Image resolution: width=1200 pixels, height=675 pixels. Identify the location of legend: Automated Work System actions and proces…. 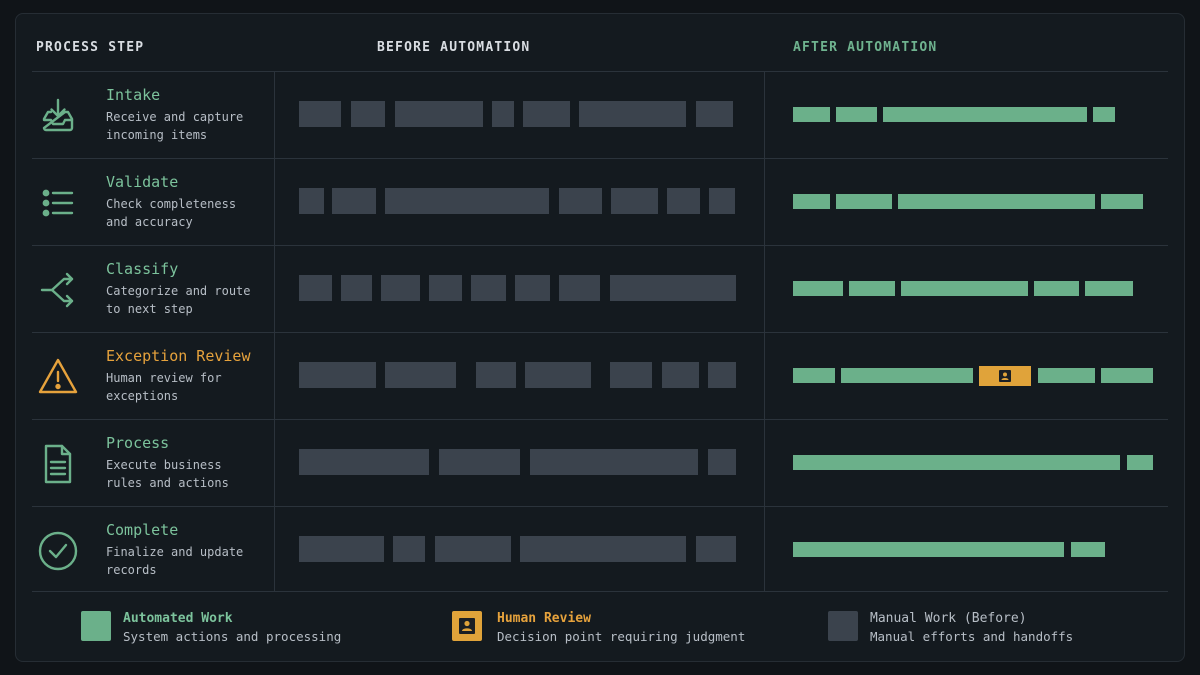
(600, 632).